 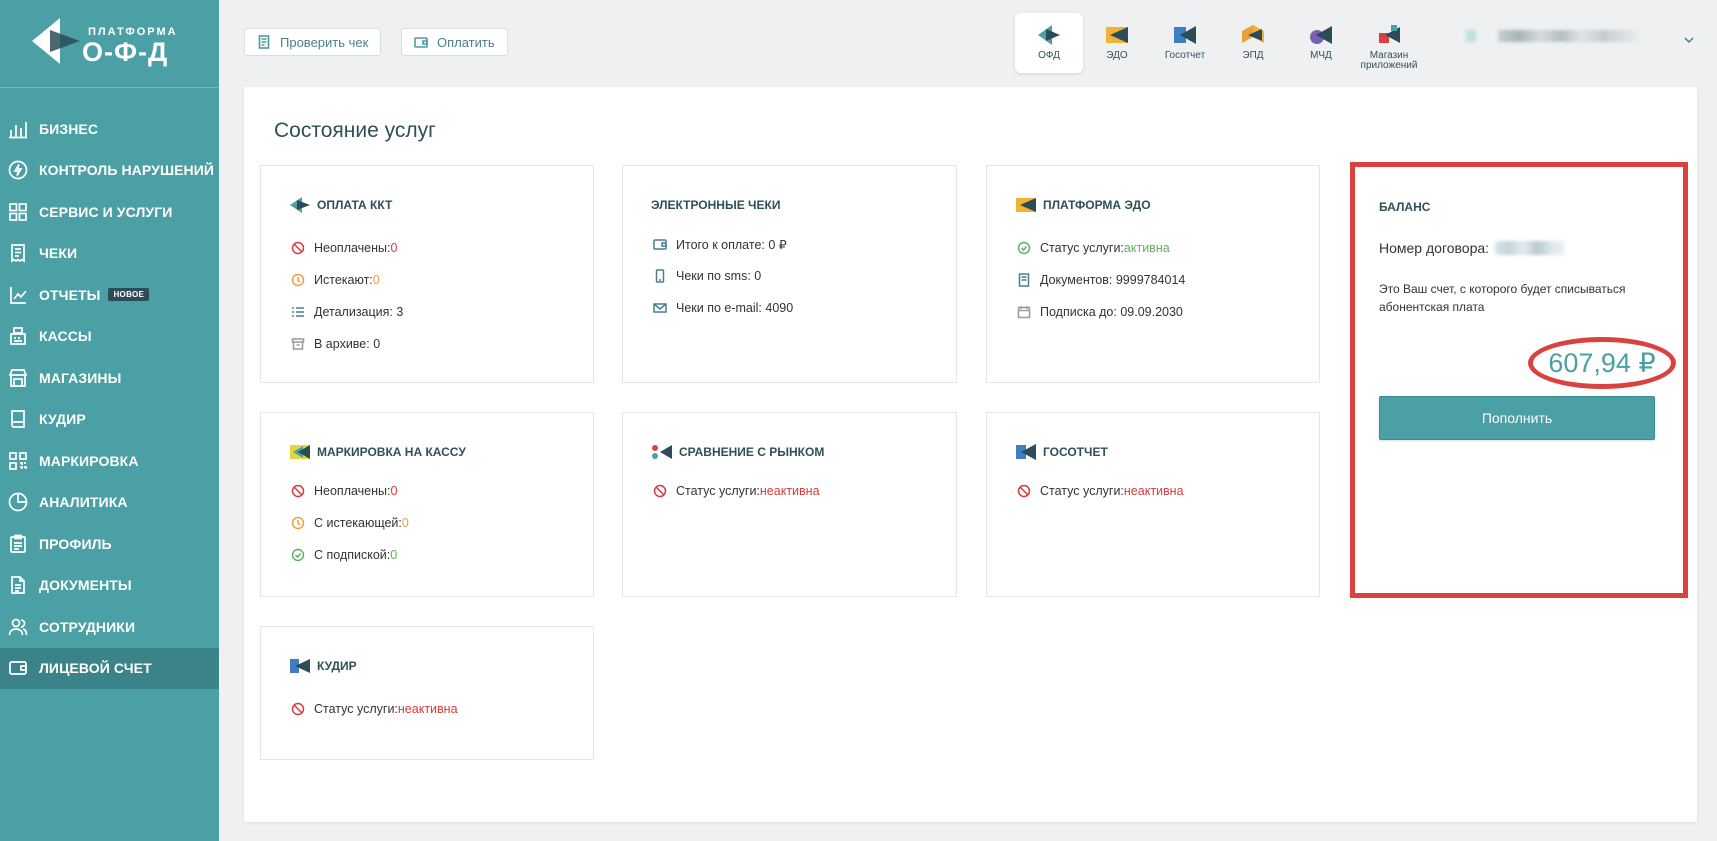 I want to click on total-row: Итого к оплате: 0 ₽, so click(x=723, y=244).